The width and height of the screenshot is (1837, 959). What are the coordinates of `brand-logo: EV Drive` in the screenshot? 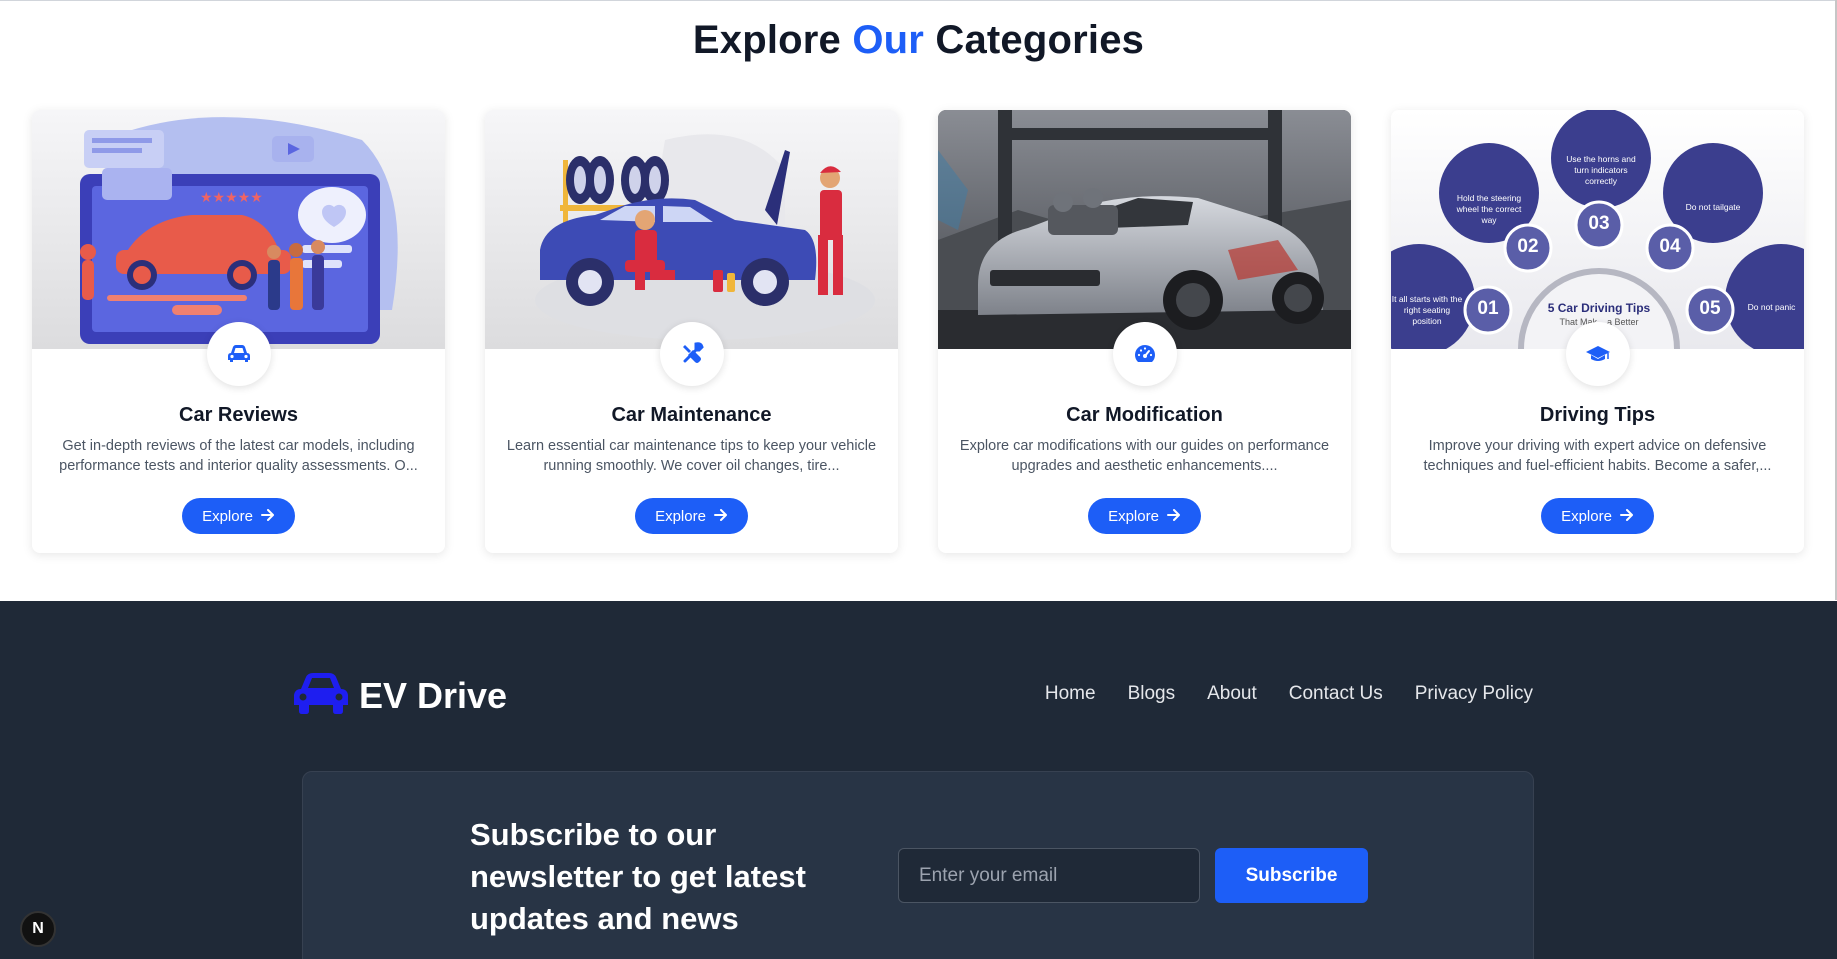 It's located at (400, 695).